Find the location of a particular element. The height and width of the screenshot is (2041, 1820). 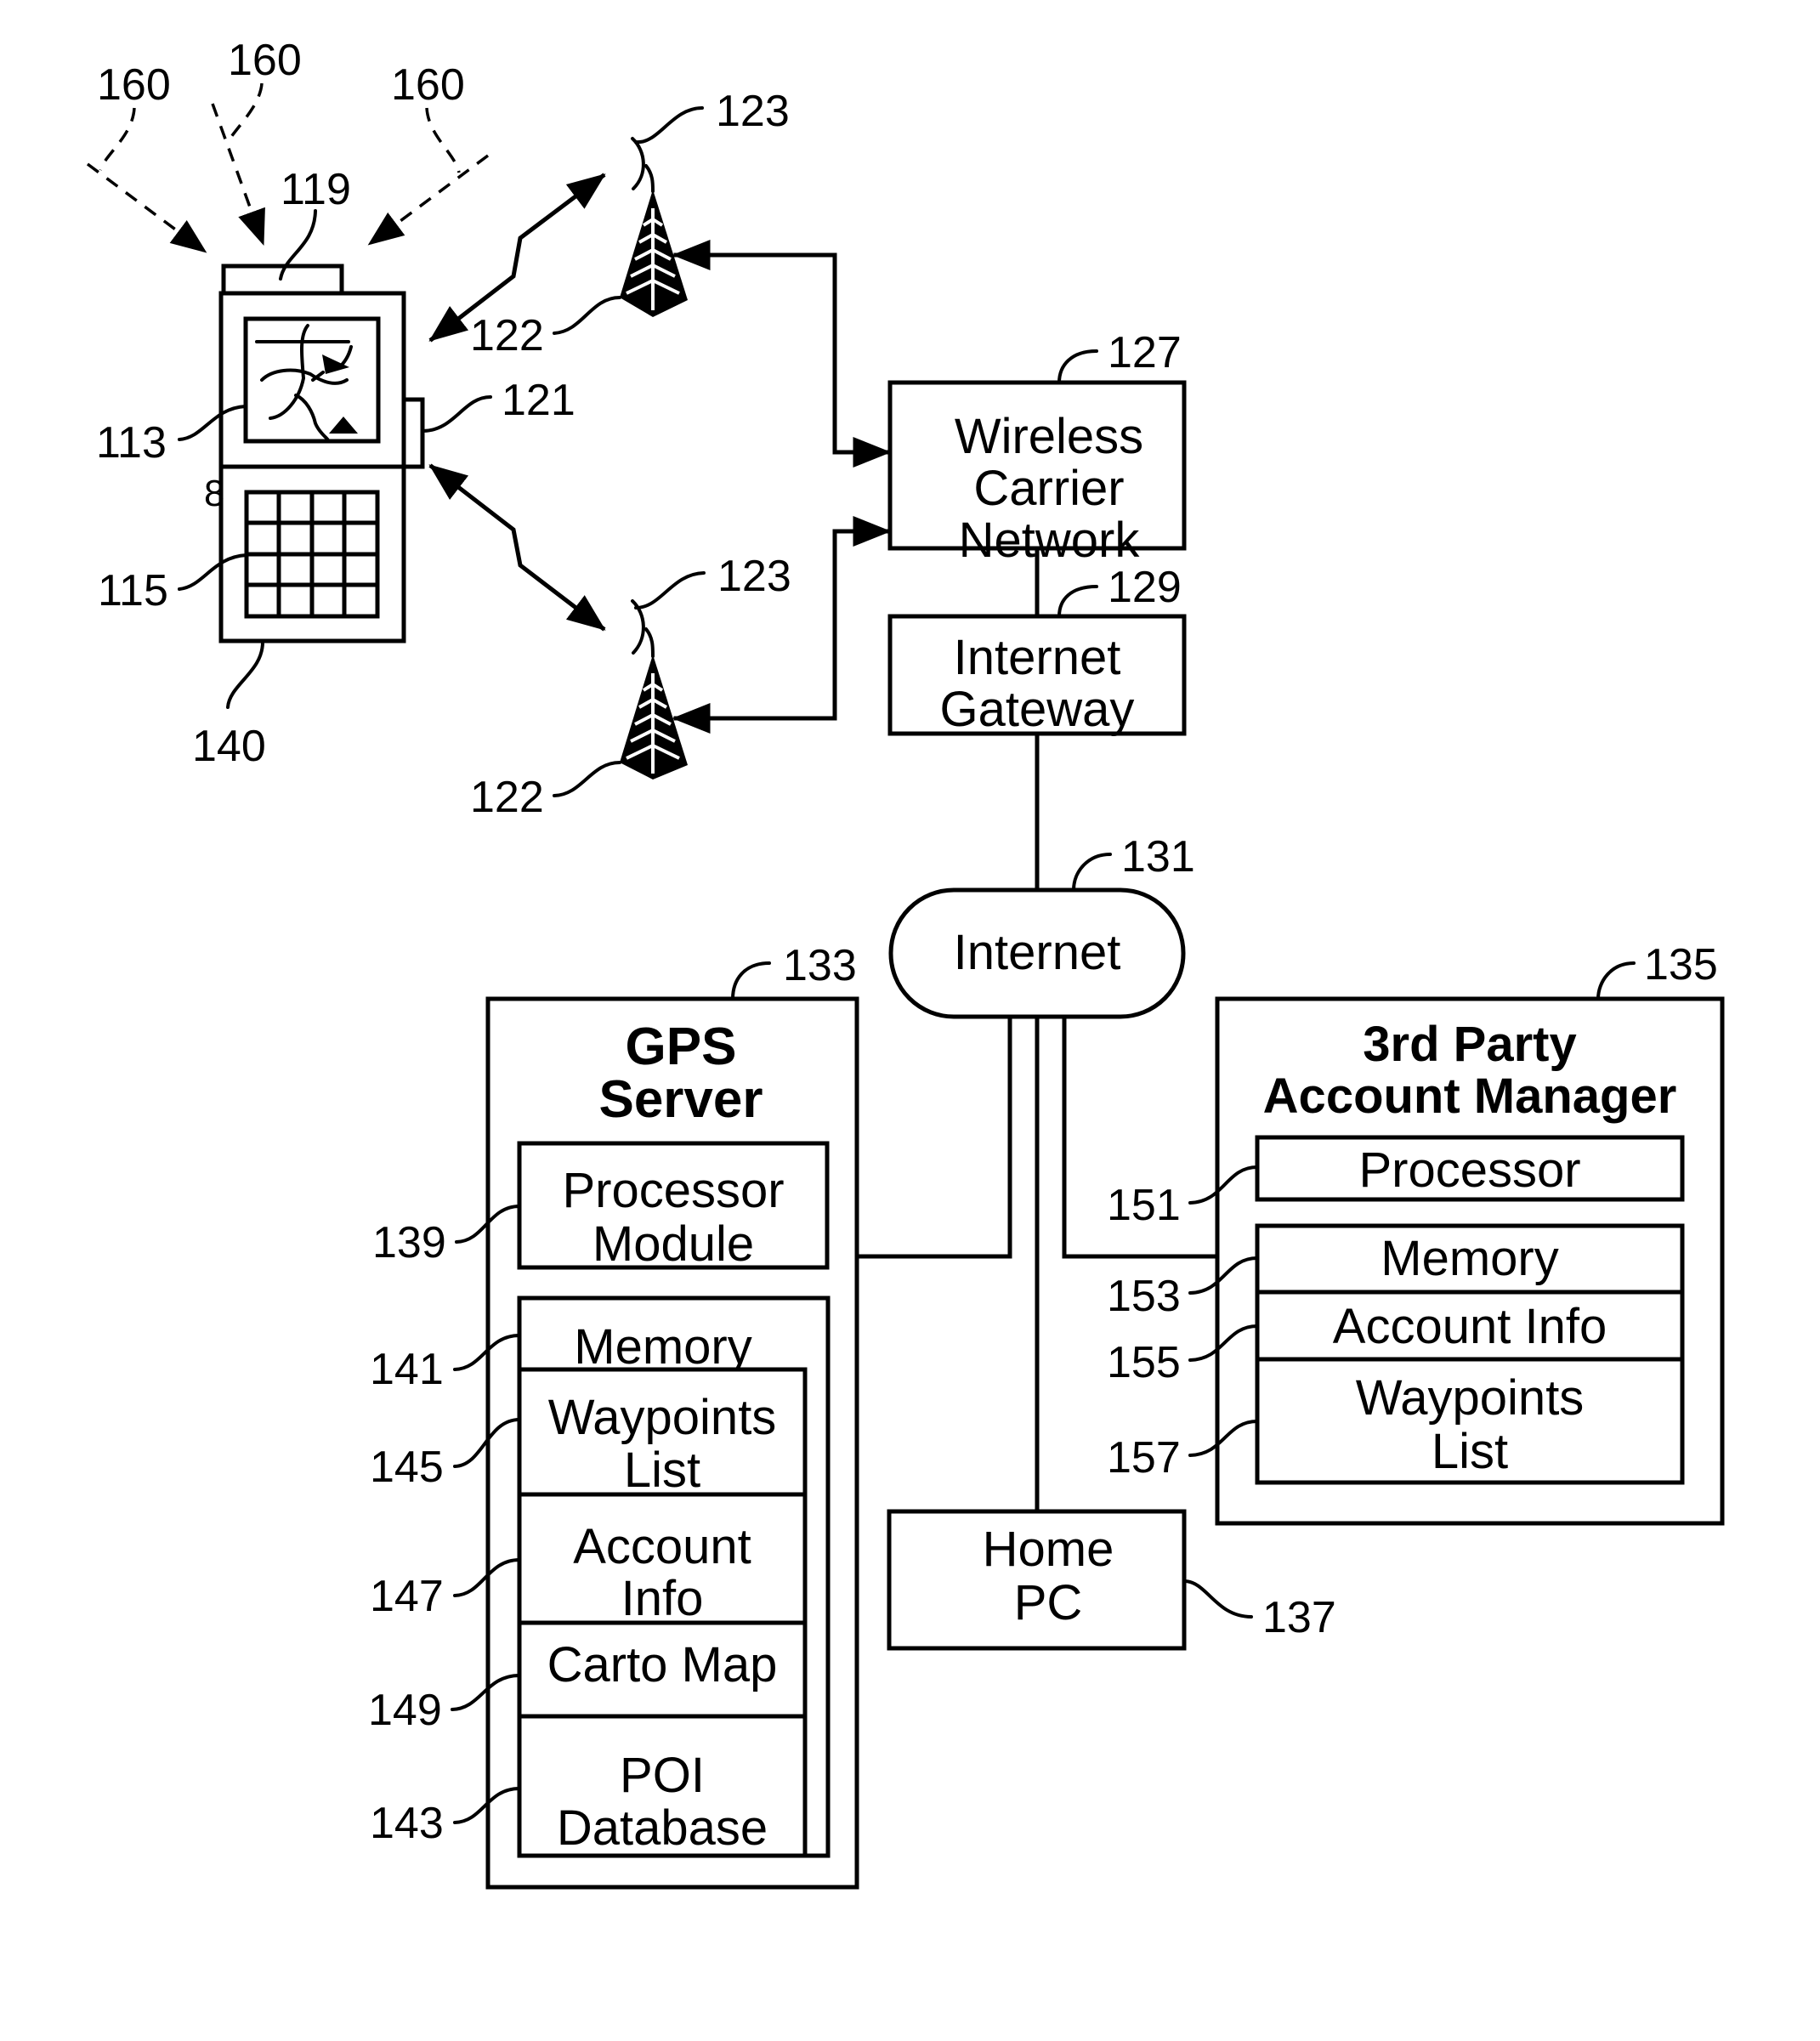

poi-database-line-1: POI is located at coordinates (662, 1776).